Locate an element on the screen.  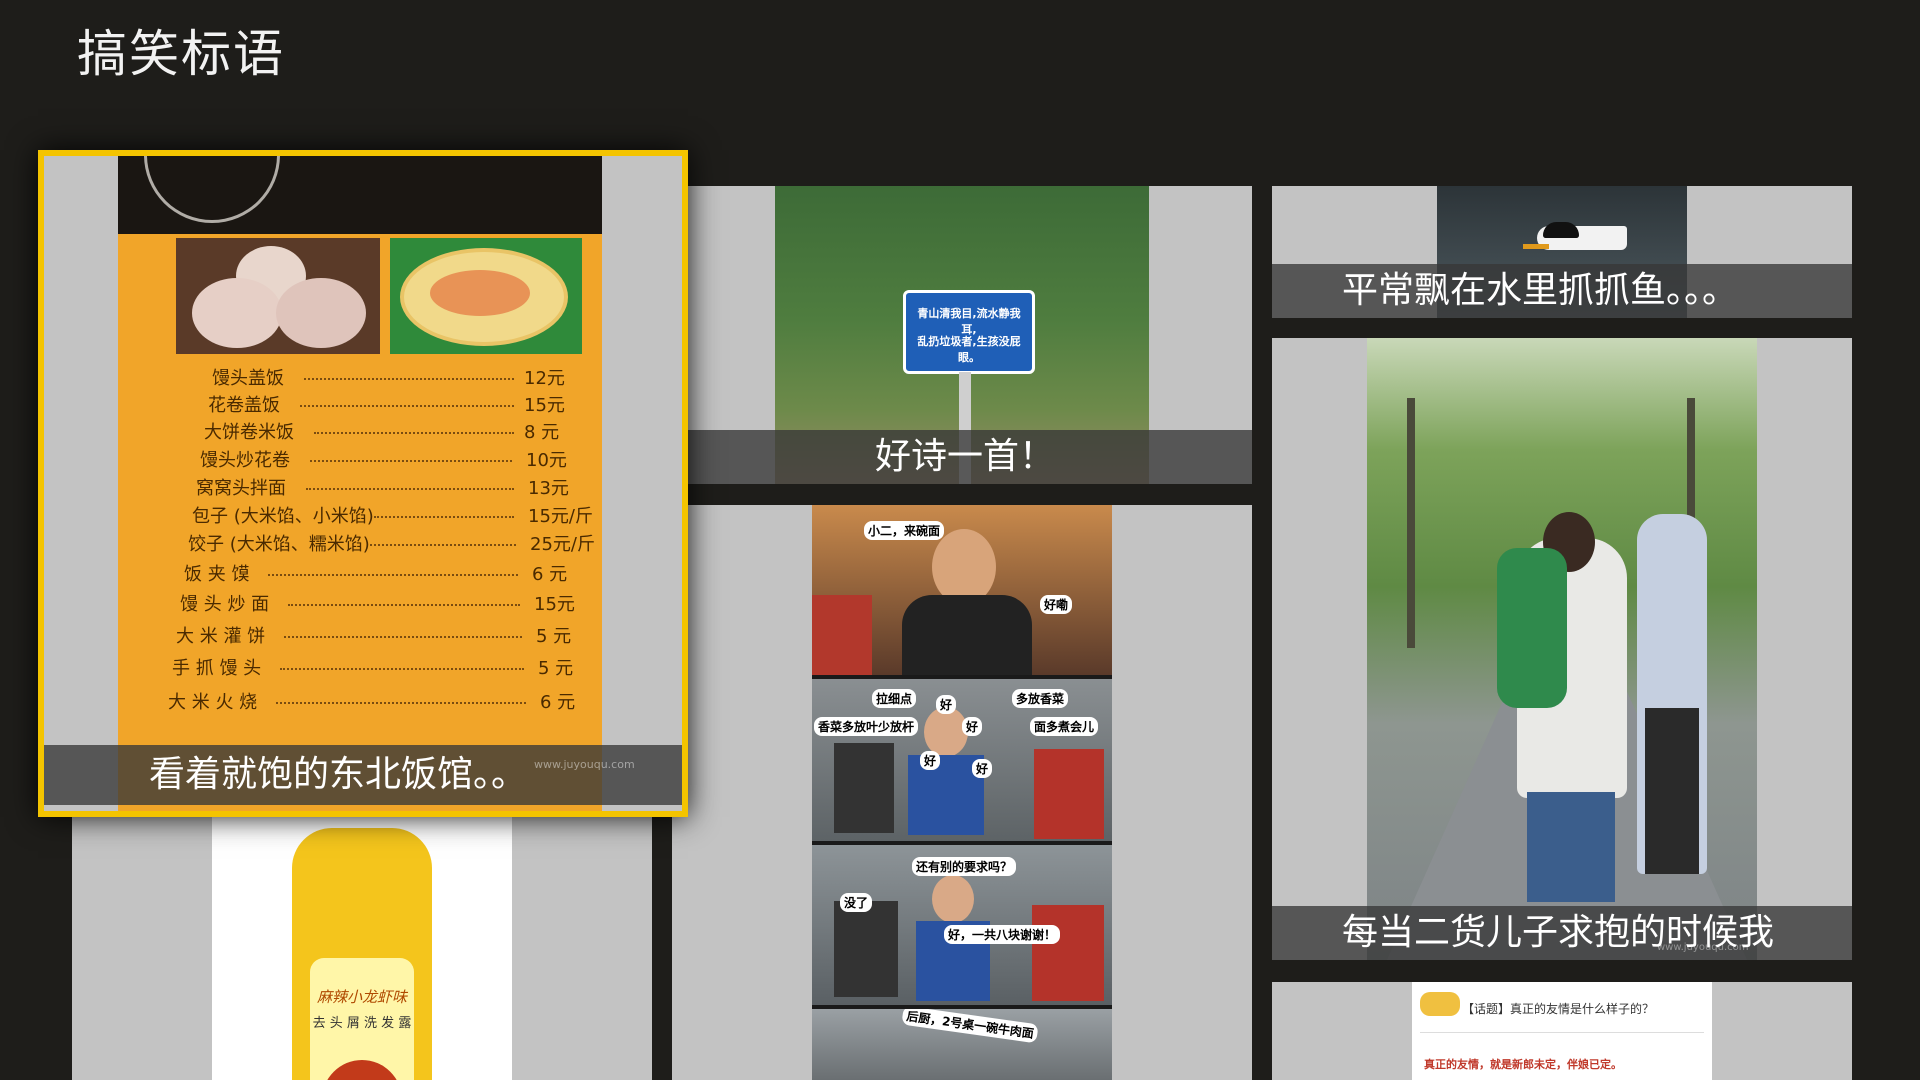
menu-item: 大 米 火 烧6 元 is located at coordinates (372, 702).